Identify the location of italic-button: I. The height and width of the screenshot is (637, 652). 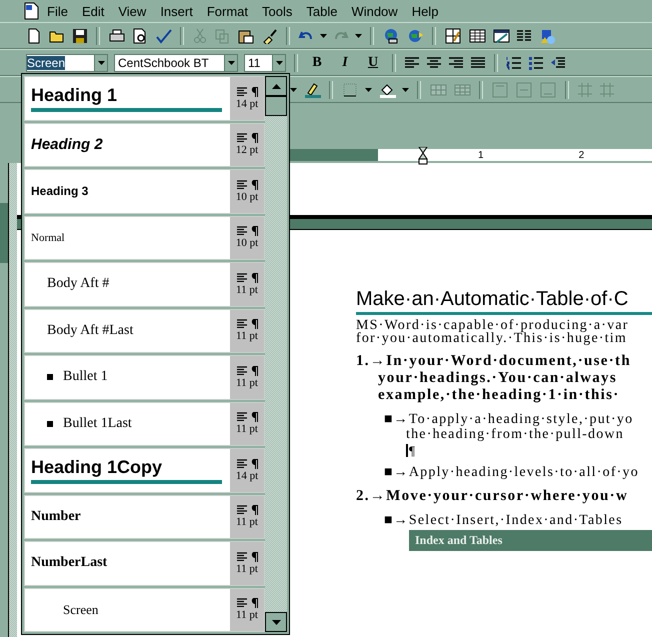
(345, 62).